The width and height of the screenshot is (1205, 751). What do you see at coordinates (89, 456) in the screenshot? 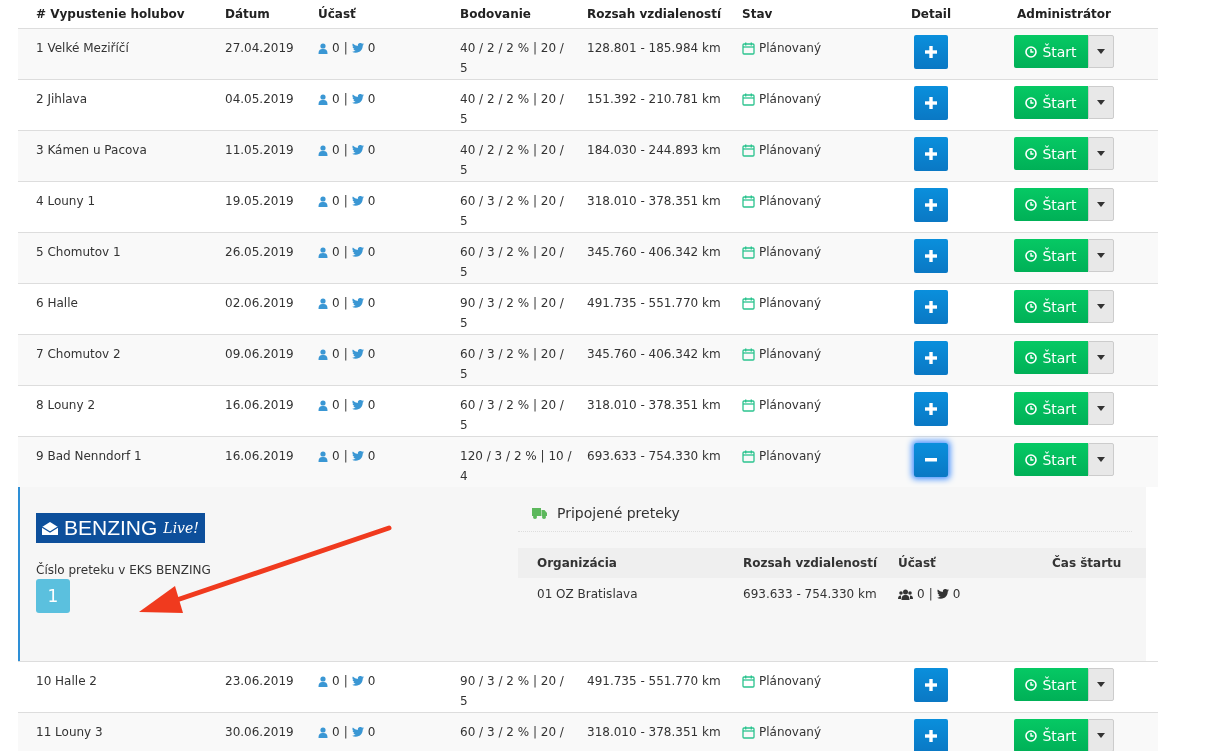
I see `race-name: 9 Bad Nenndorf 1` at bounding box center [89, 456].